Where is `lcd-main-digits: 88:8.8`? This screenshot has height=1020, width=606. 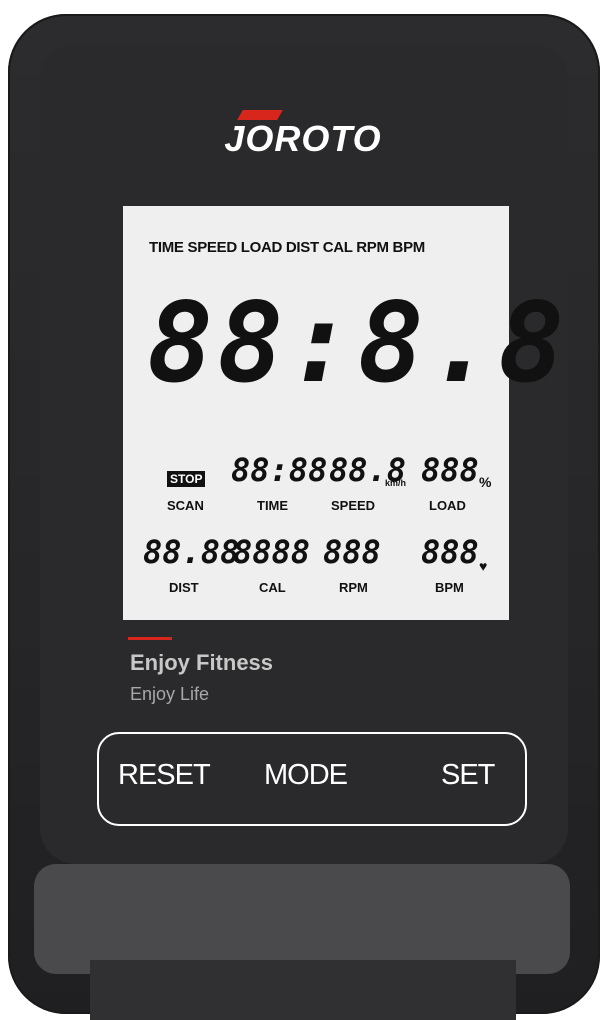
lcd-main-digits: 88:8.8 is located at coordinates (358, 343).